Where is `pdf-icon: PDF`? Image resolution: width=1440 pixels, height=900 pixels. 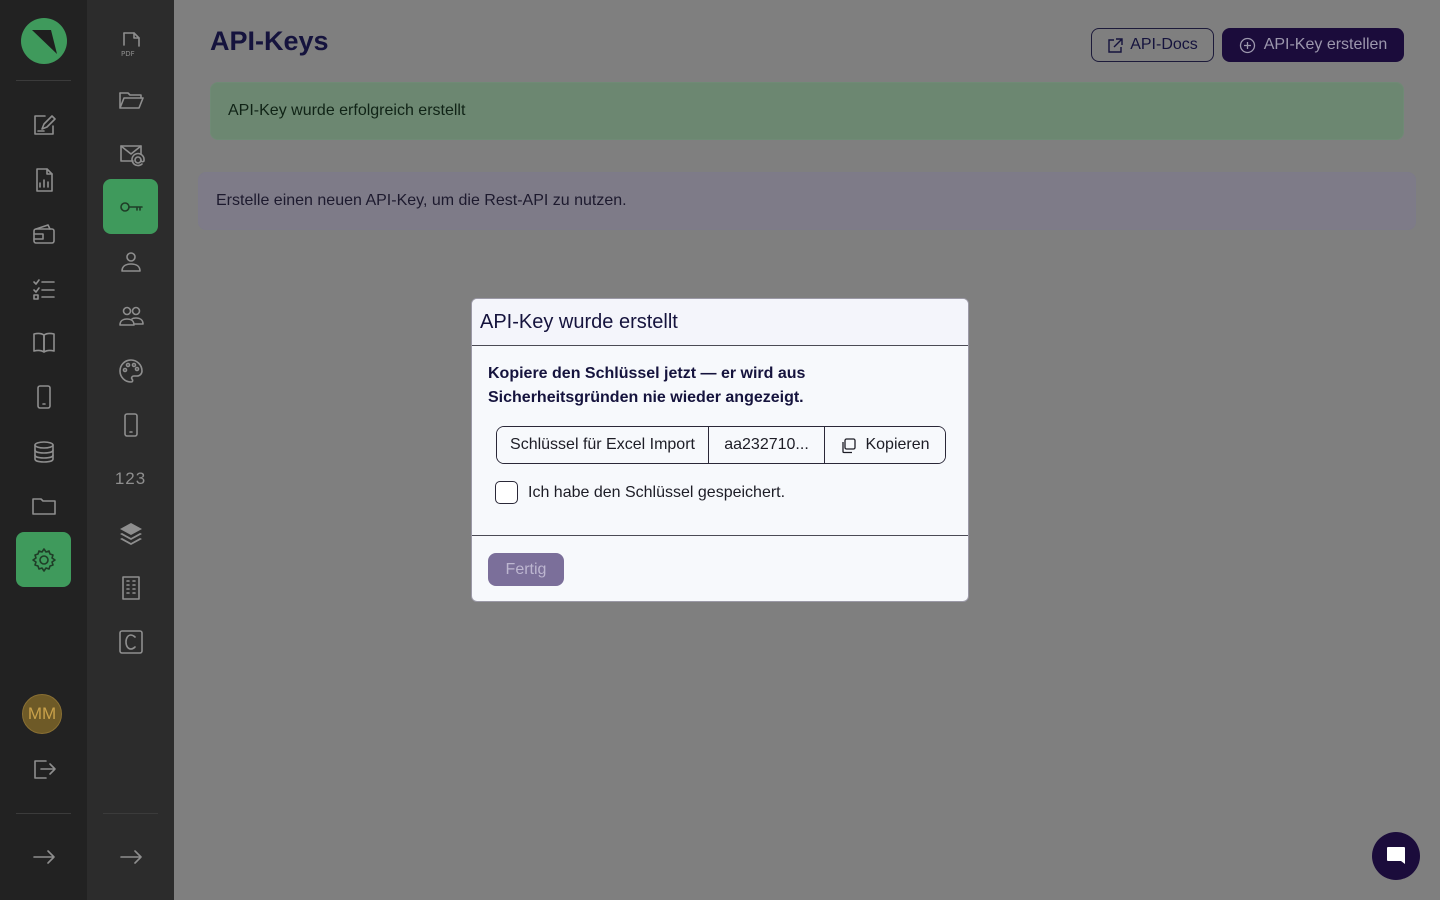 pdf-icon: PDF is located at coordinates (130, 44).